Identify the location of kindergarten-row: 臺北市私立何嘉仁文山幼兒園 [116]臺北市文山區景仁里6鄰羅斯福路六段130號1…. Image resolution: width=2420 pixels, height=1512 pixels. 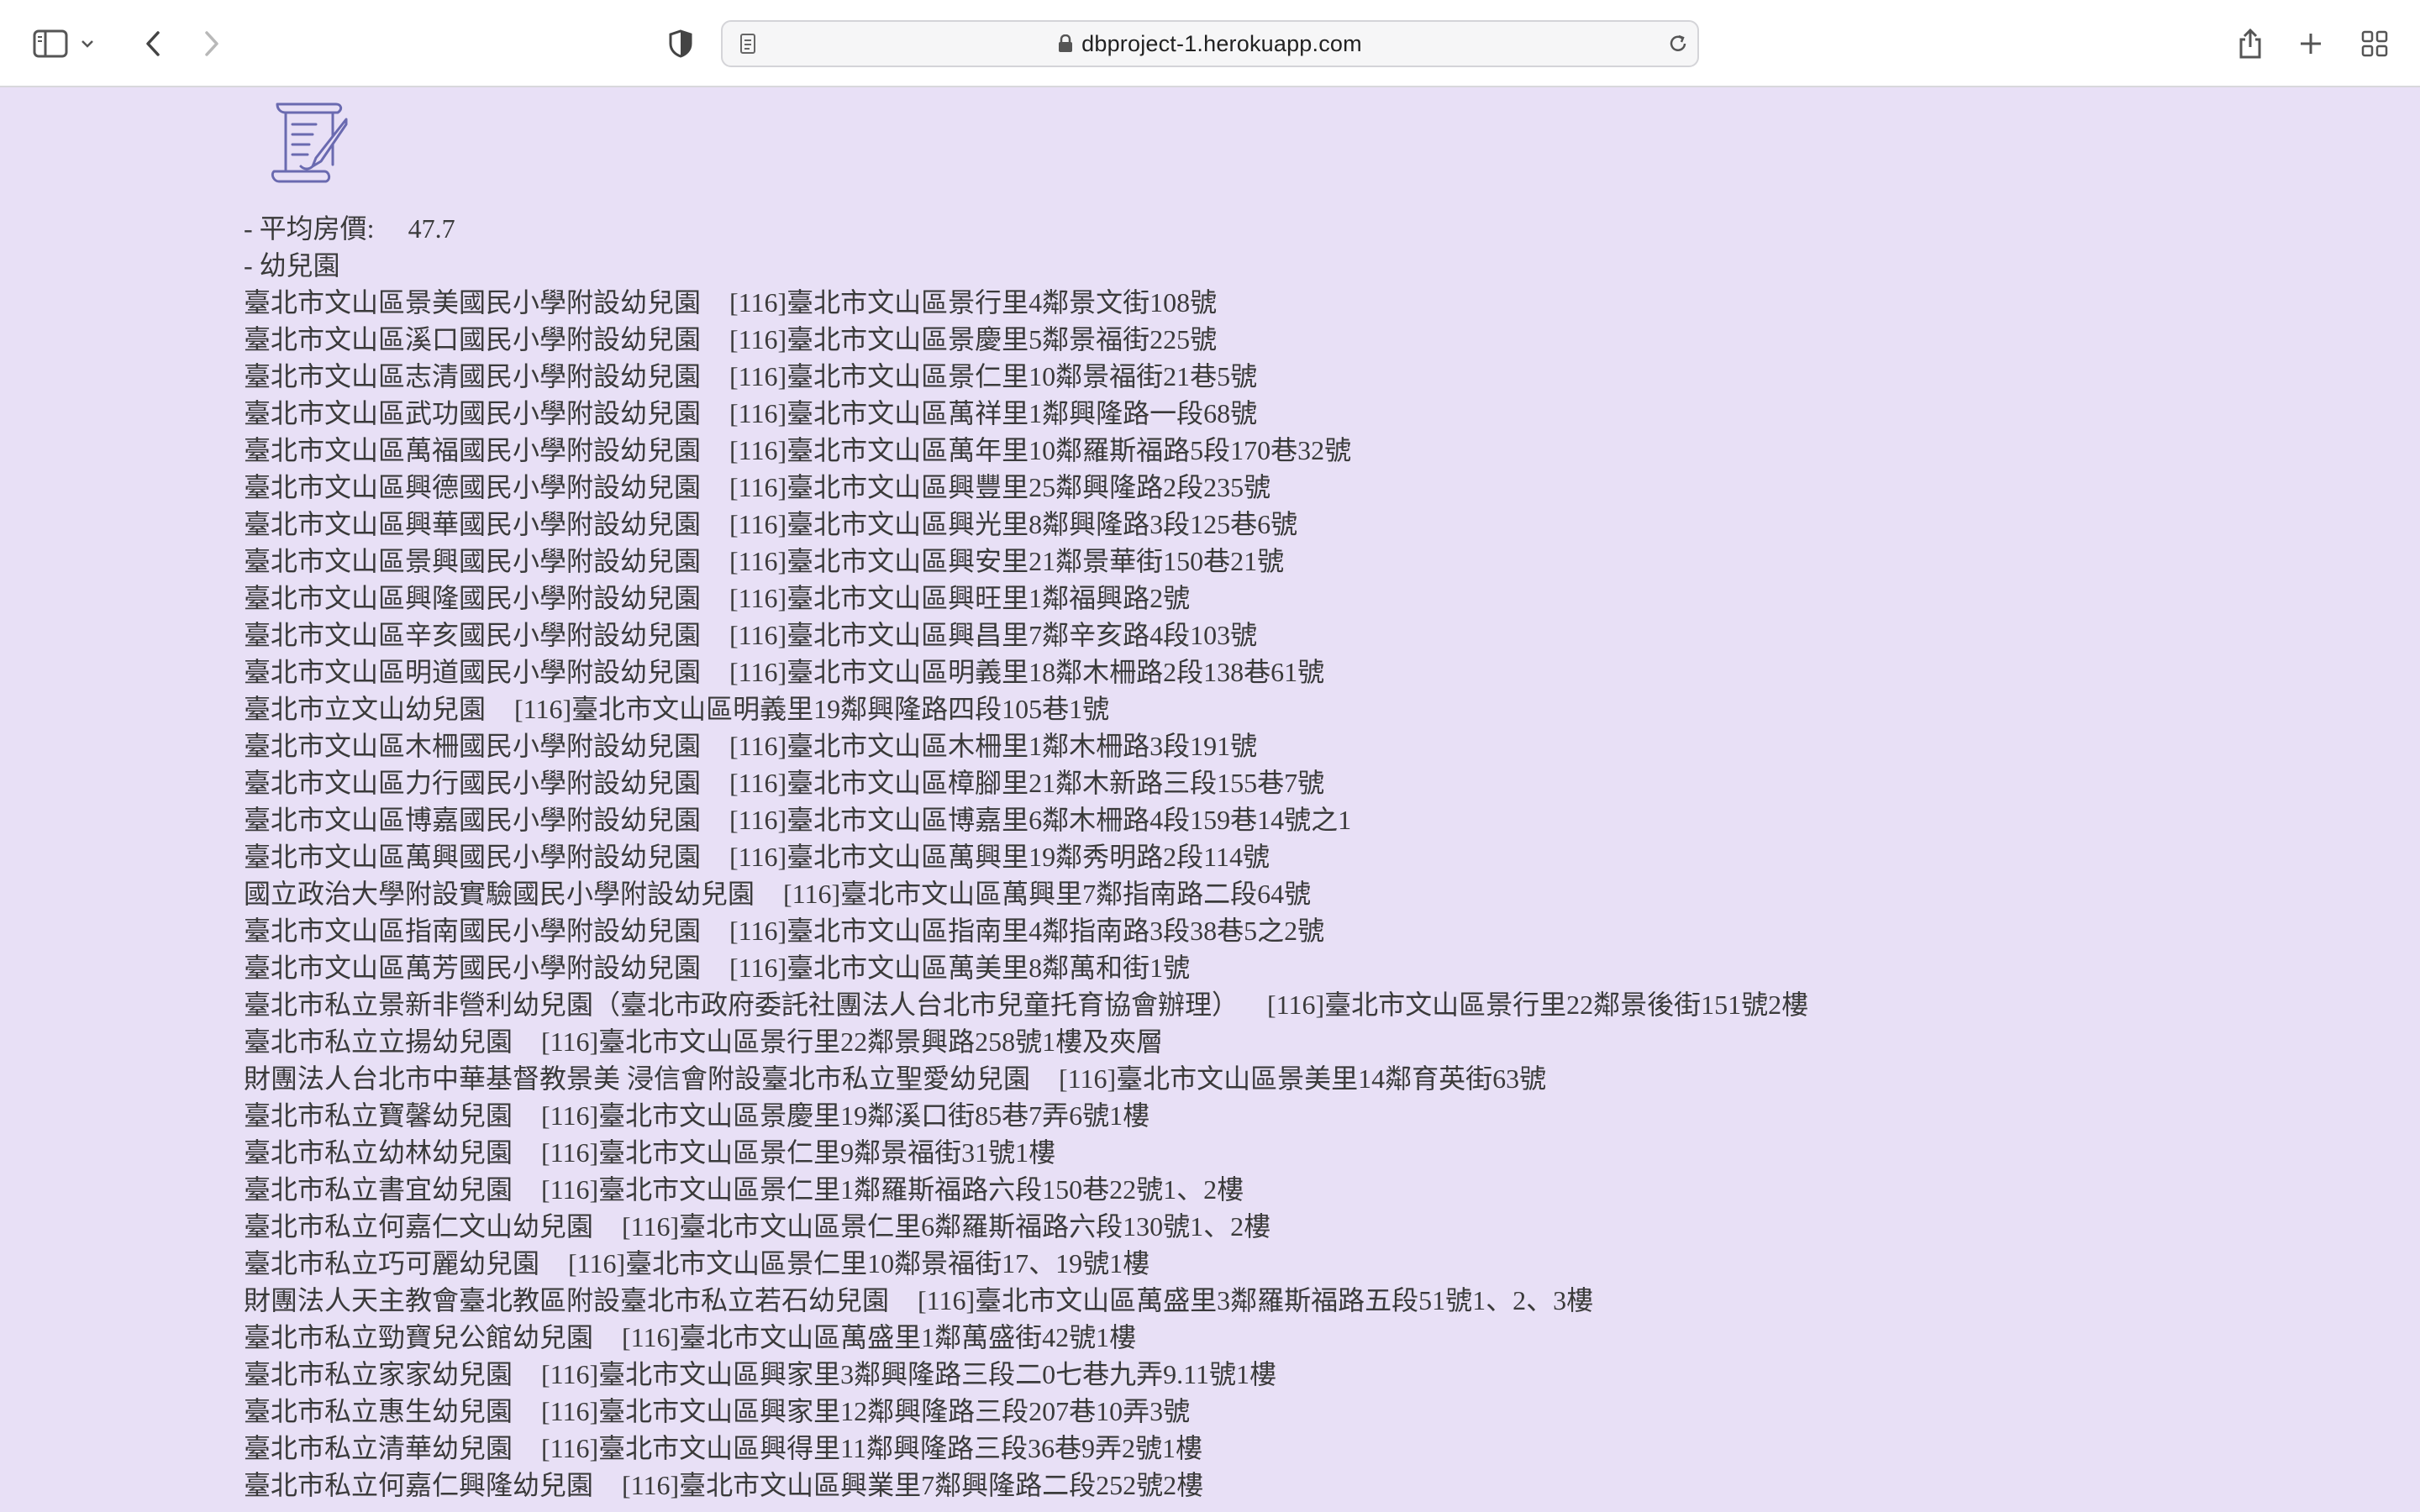
(1026, 1226).